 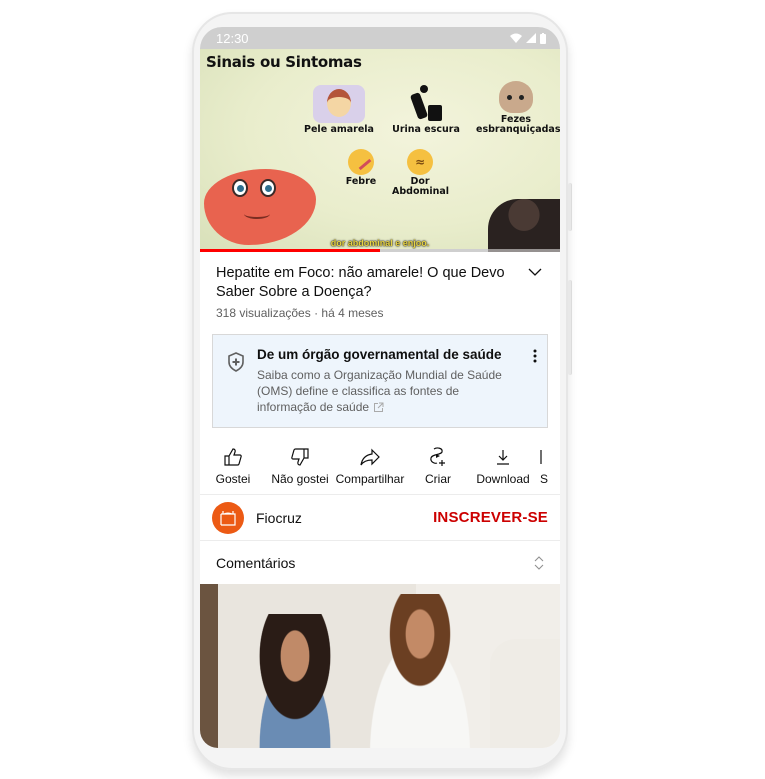 I want to click on liver-mascot, so click(x=260, y=207).